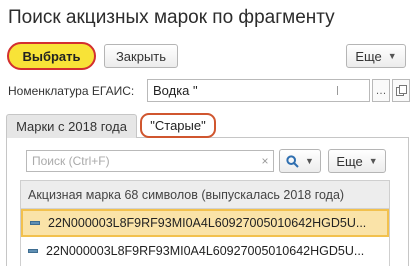  I want to click on choose-button: Выбрать, so click(51, 56).